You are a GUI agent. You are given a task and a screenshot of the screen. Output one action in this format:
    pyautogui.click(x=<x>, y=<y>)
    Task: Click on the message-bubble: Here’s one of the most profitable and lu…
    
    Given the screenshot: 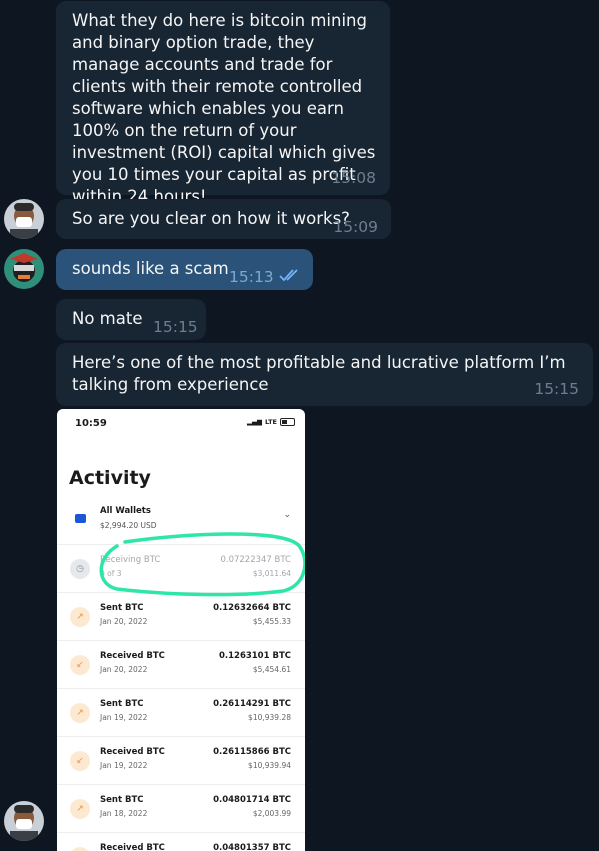 What is the action you would take?
    pyautogui.click(x=324, y=374)
    